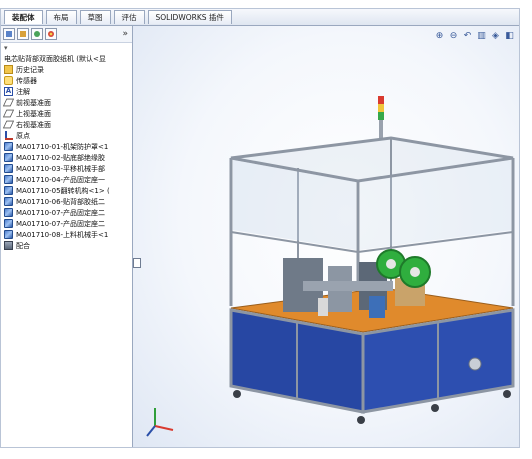  What do you see at coordinates (66, 34) in the screenshot?
I see `panel-toolbar: »` at bounding box center [66, 34].